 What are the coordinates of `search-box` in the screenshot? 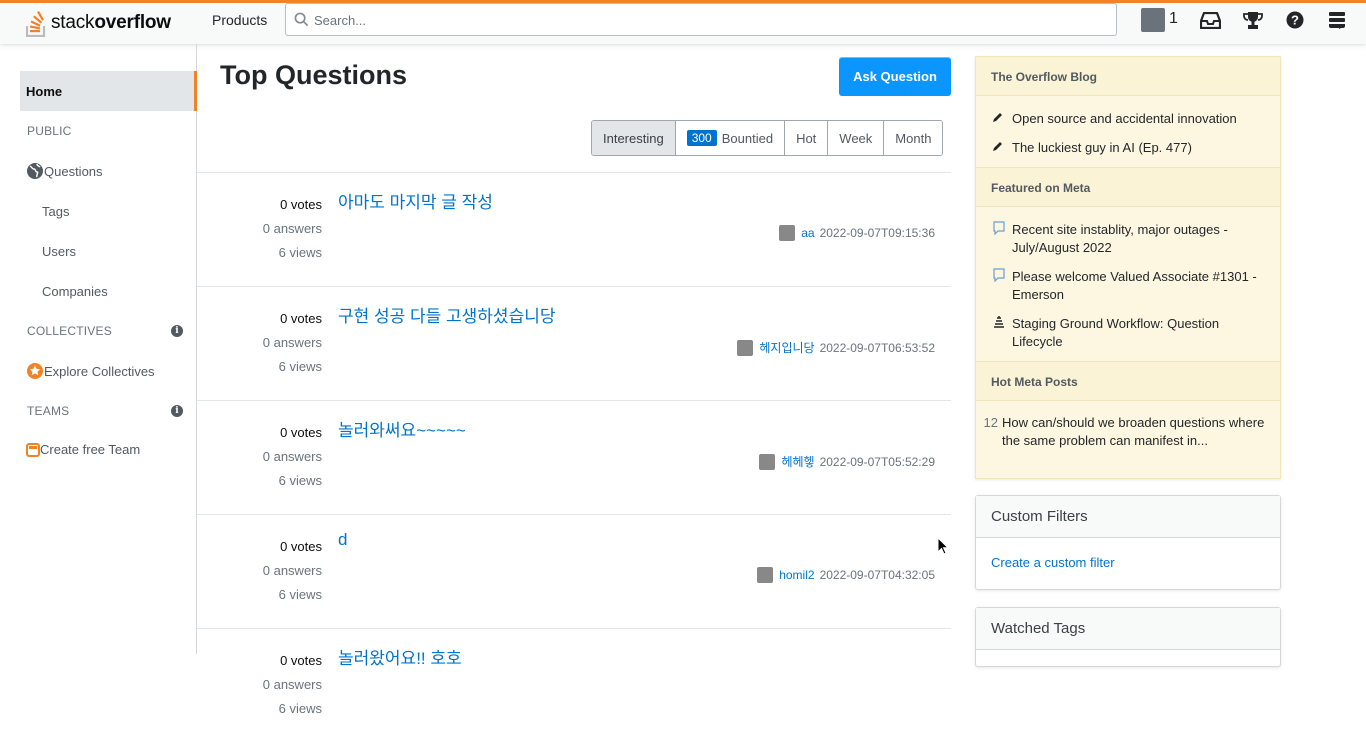 It's located at (701, 19).